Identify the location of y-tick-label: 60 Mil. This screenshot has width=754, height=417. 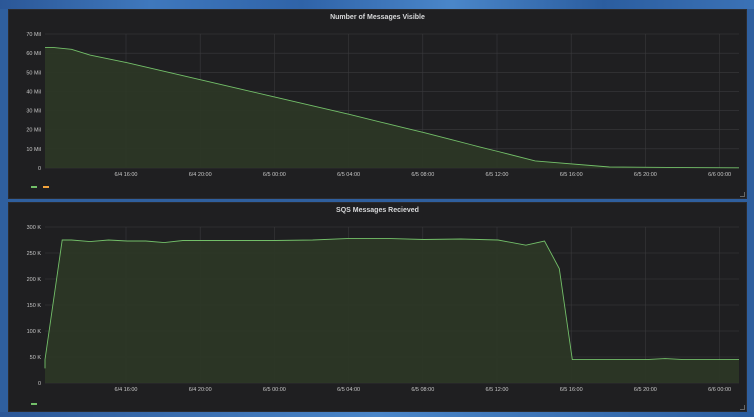
(33, 54).